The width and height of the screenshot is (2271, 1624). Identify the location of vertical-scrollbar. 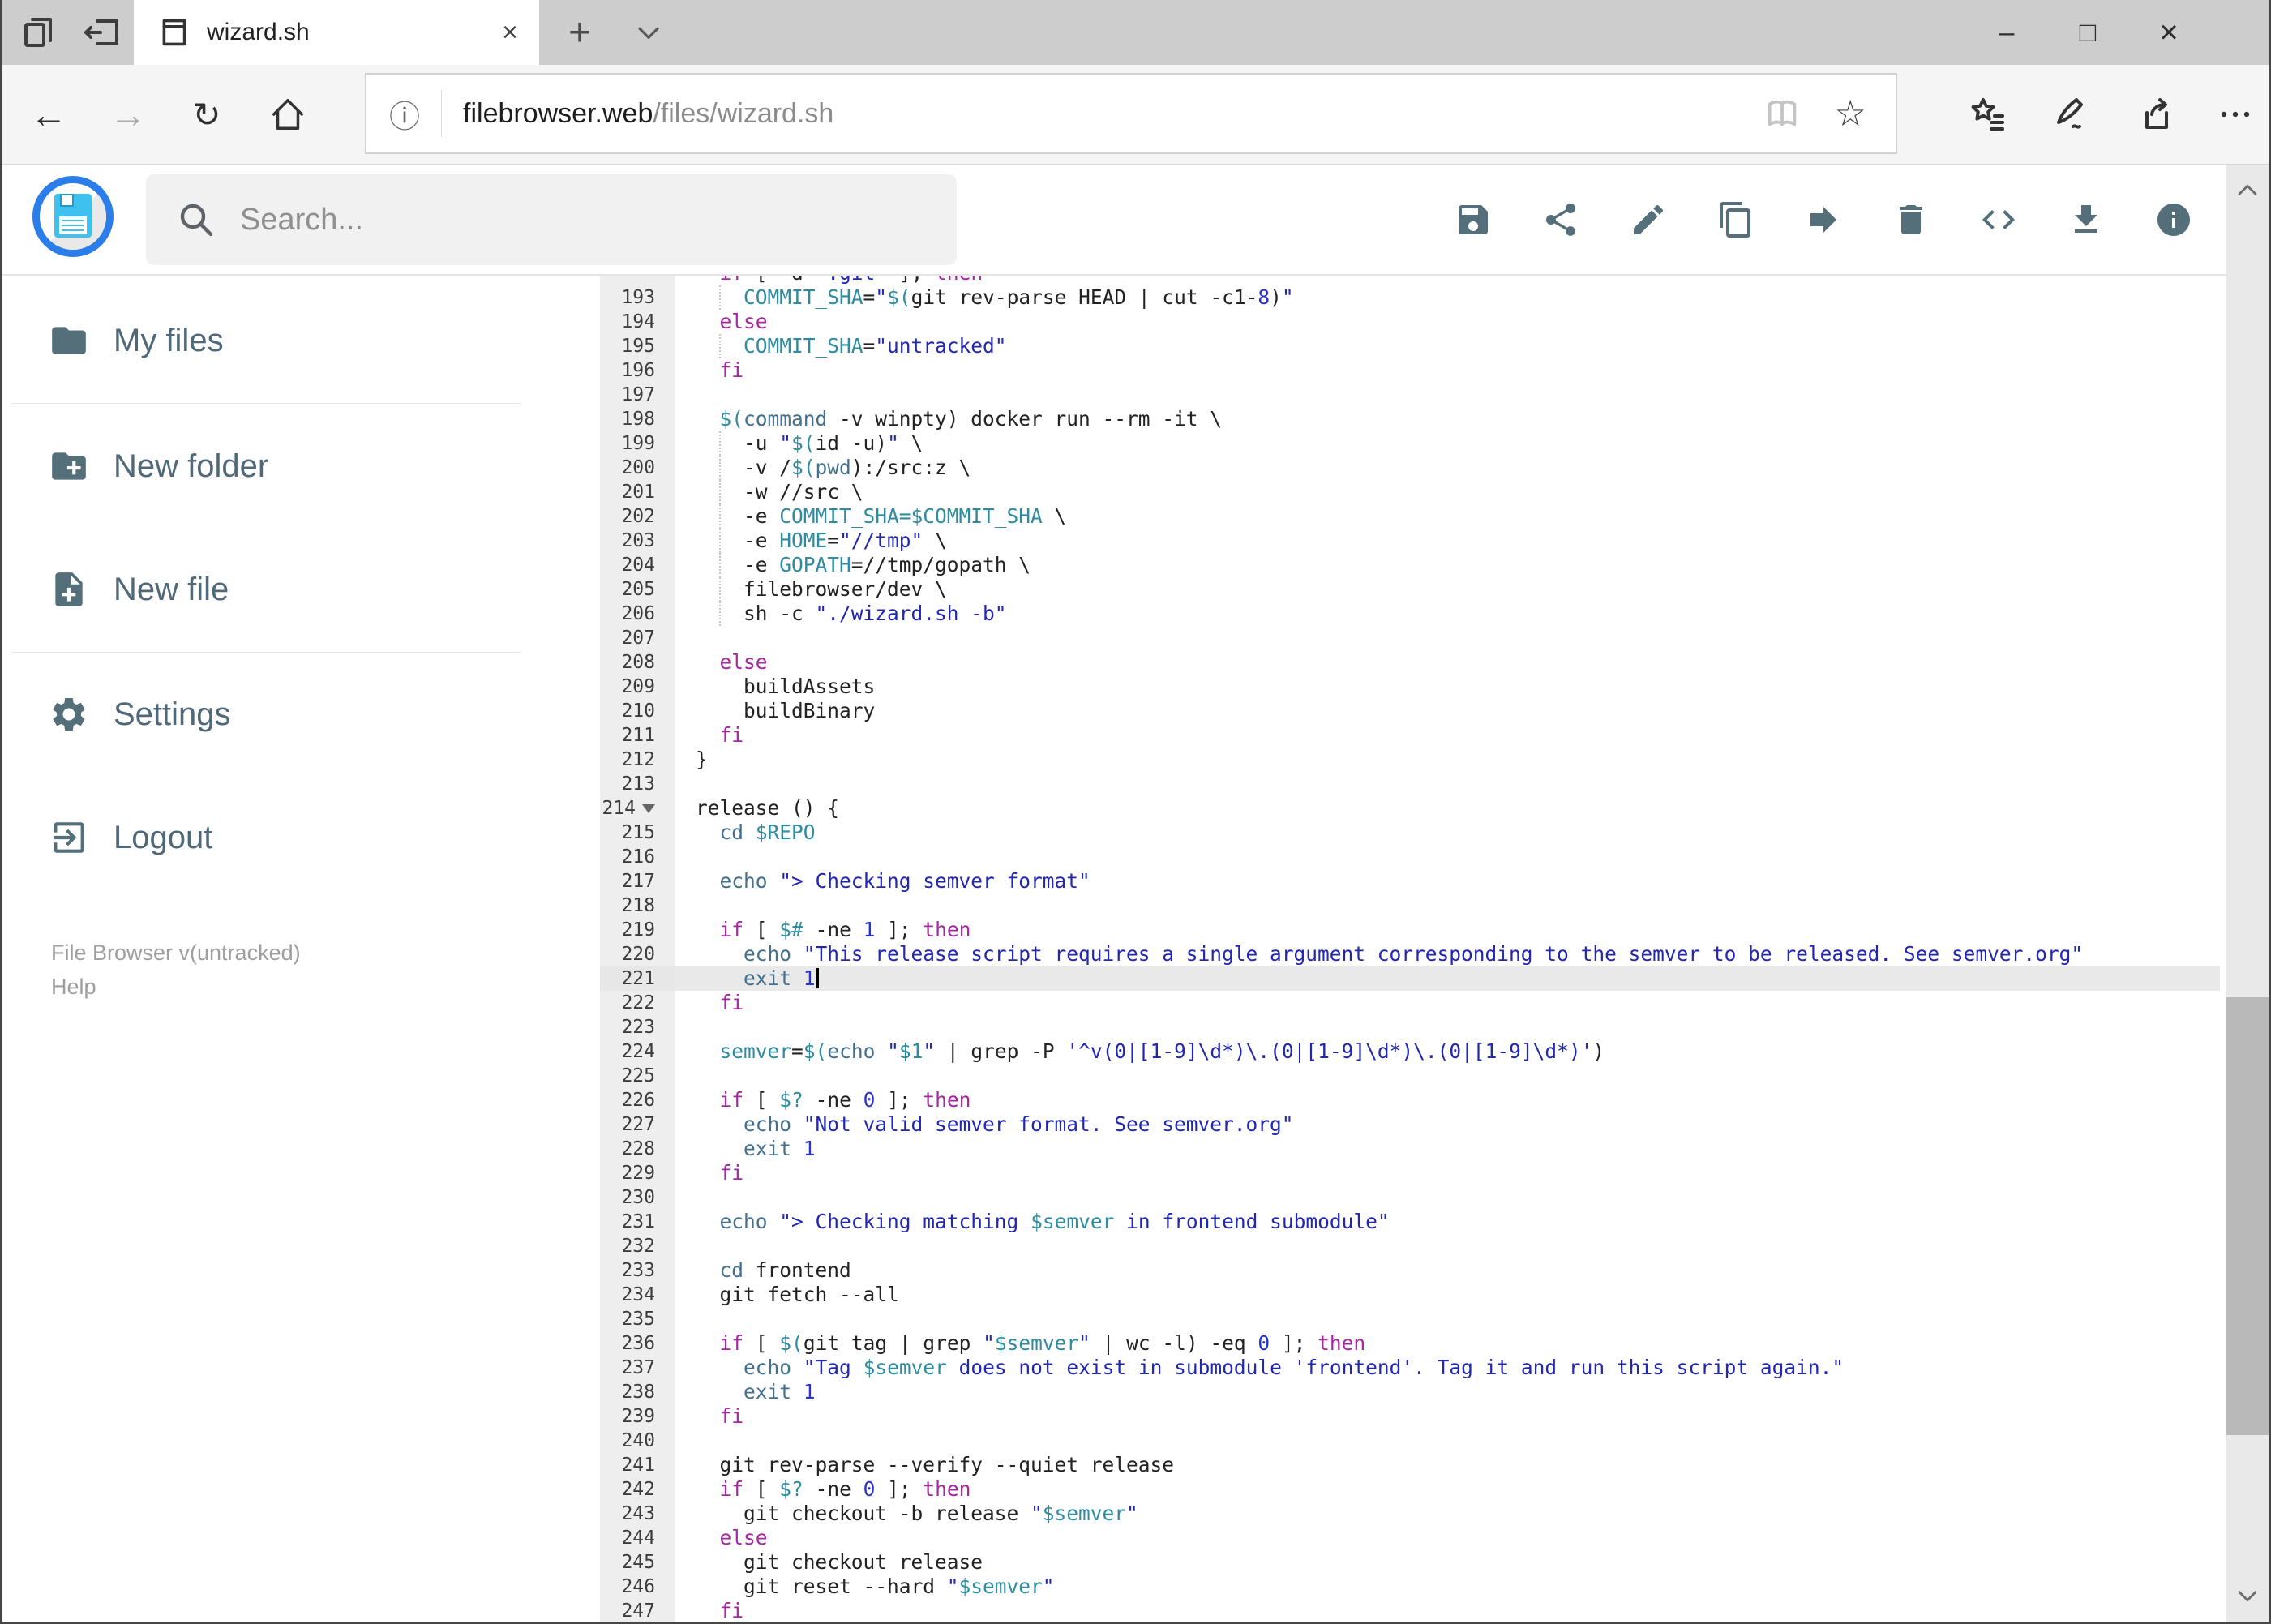
(2248, 894).